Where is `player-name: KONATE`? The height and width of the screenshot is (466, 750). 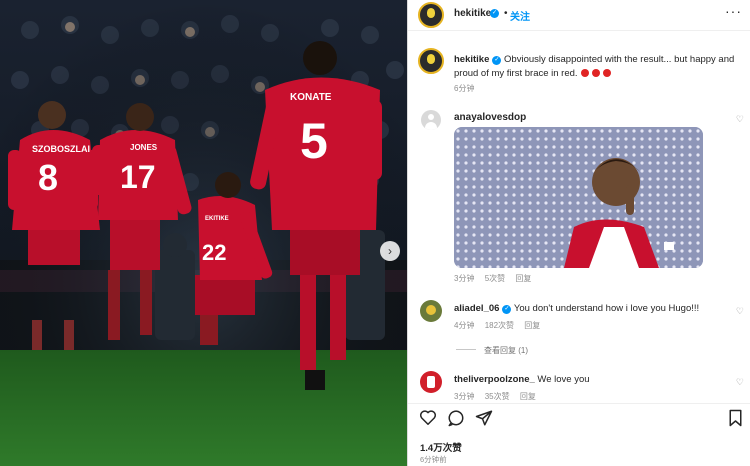 player-name: KONATE is located at coordinates (311, 97).